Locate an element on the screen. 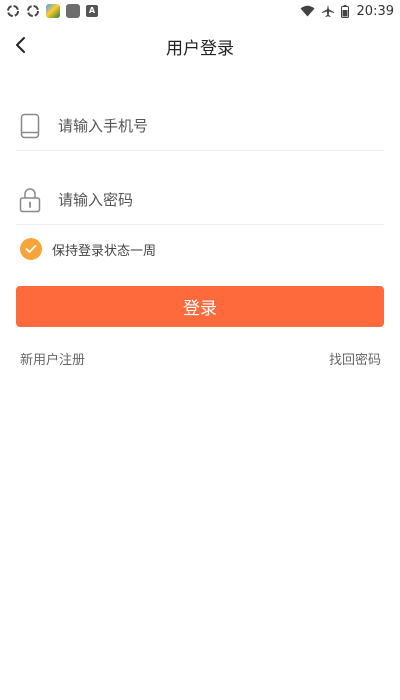 This screenshot has height=700, width=400. phone-icon is located at coordinates (30, 126).